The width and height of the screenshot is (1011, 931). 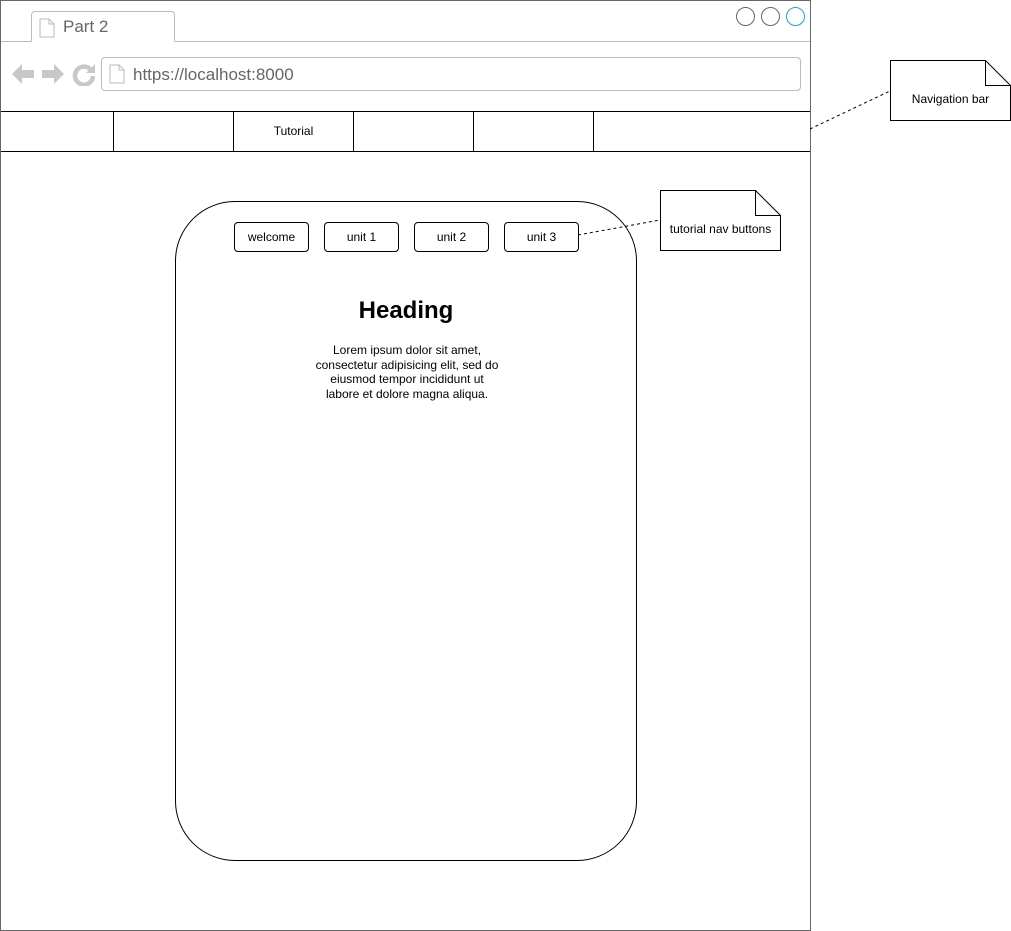 I want to click on browser-tab: Part 2, so click(x=103, y=26).